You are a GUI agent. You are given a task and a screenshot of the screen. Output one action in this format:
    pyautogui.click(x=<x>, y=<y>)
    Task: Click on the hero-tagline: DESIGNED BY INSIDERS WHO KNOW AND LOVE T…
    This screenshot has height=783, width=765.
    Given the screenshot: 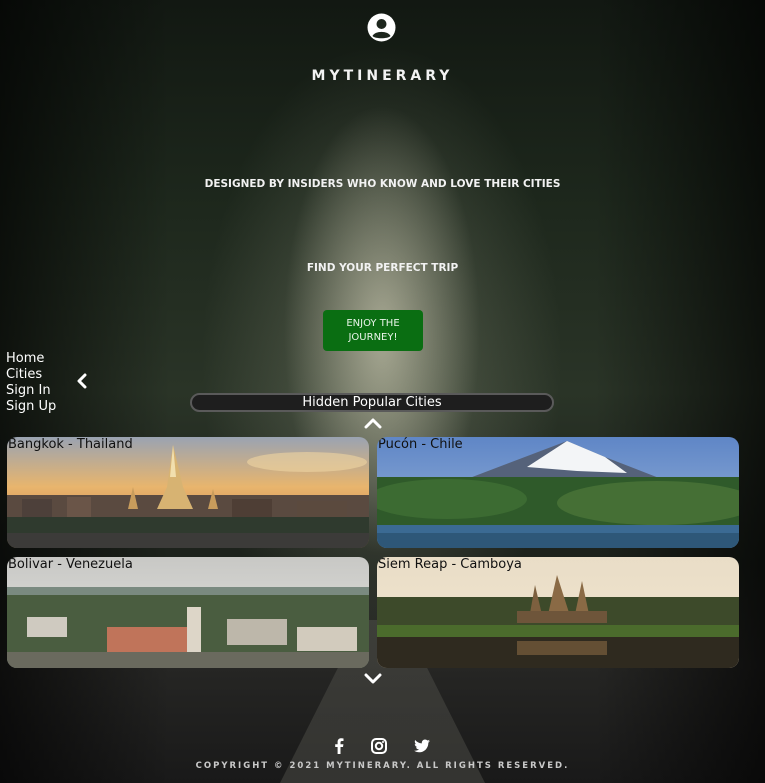 What is the action you would take?
    pyautogui.click(x=382, y=184)
    